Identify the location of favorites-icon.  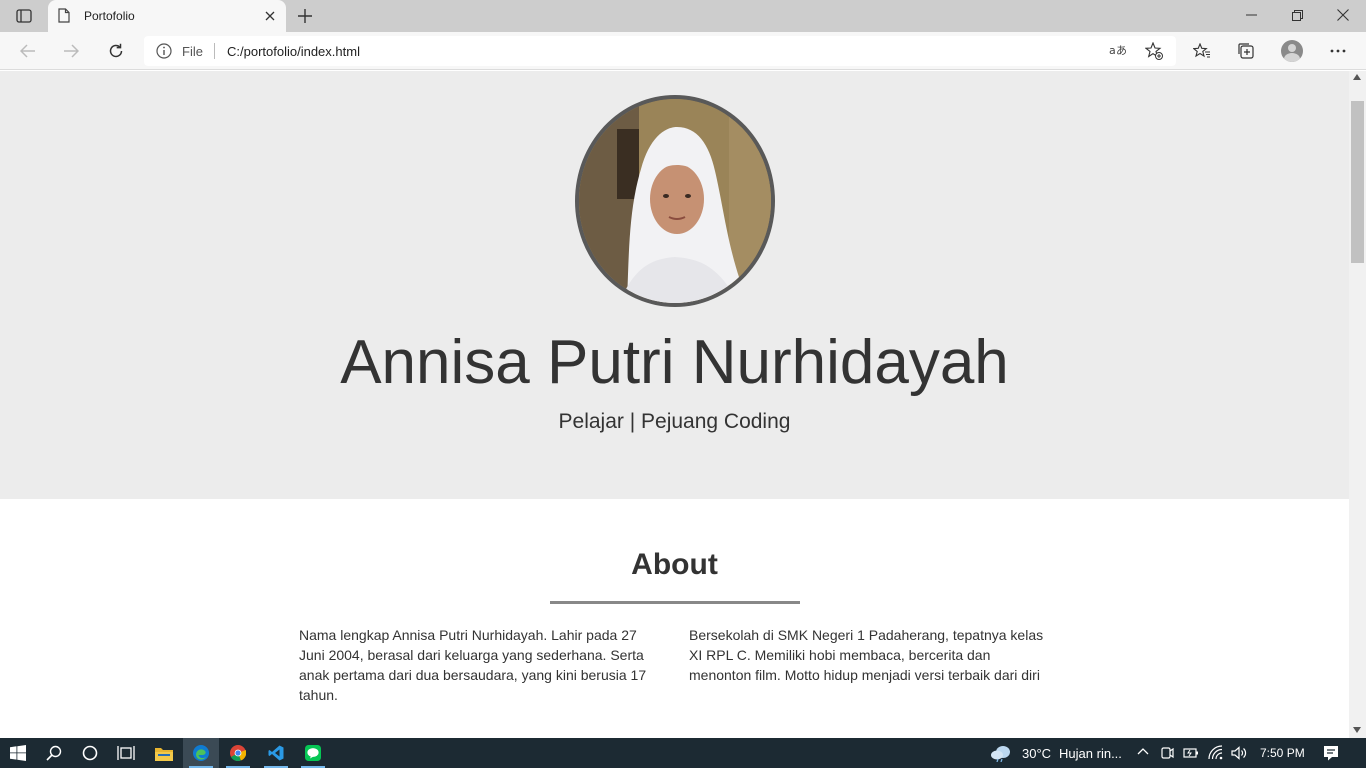
(1201, 50).